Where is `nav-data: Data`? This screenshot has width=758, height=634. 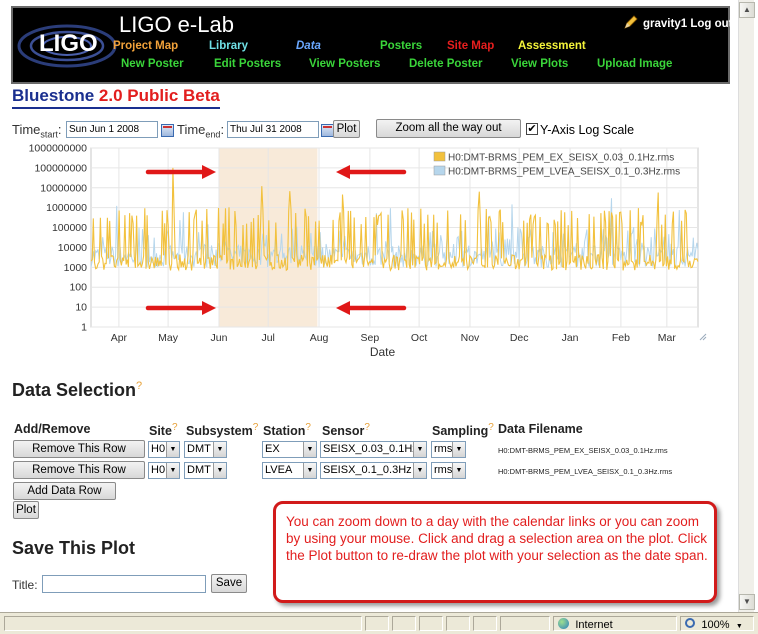
nav-data: Data is located at coordinates (308, 46).